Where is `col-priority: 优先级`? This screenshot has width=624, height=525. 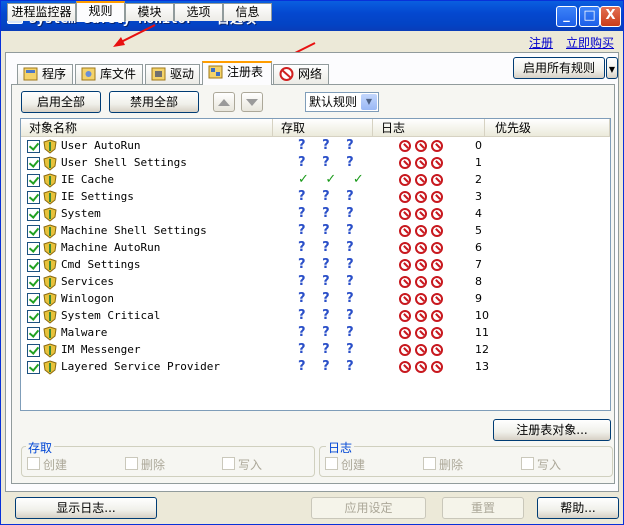 col-priority: 优先级 is located at coordinates (547, 128).